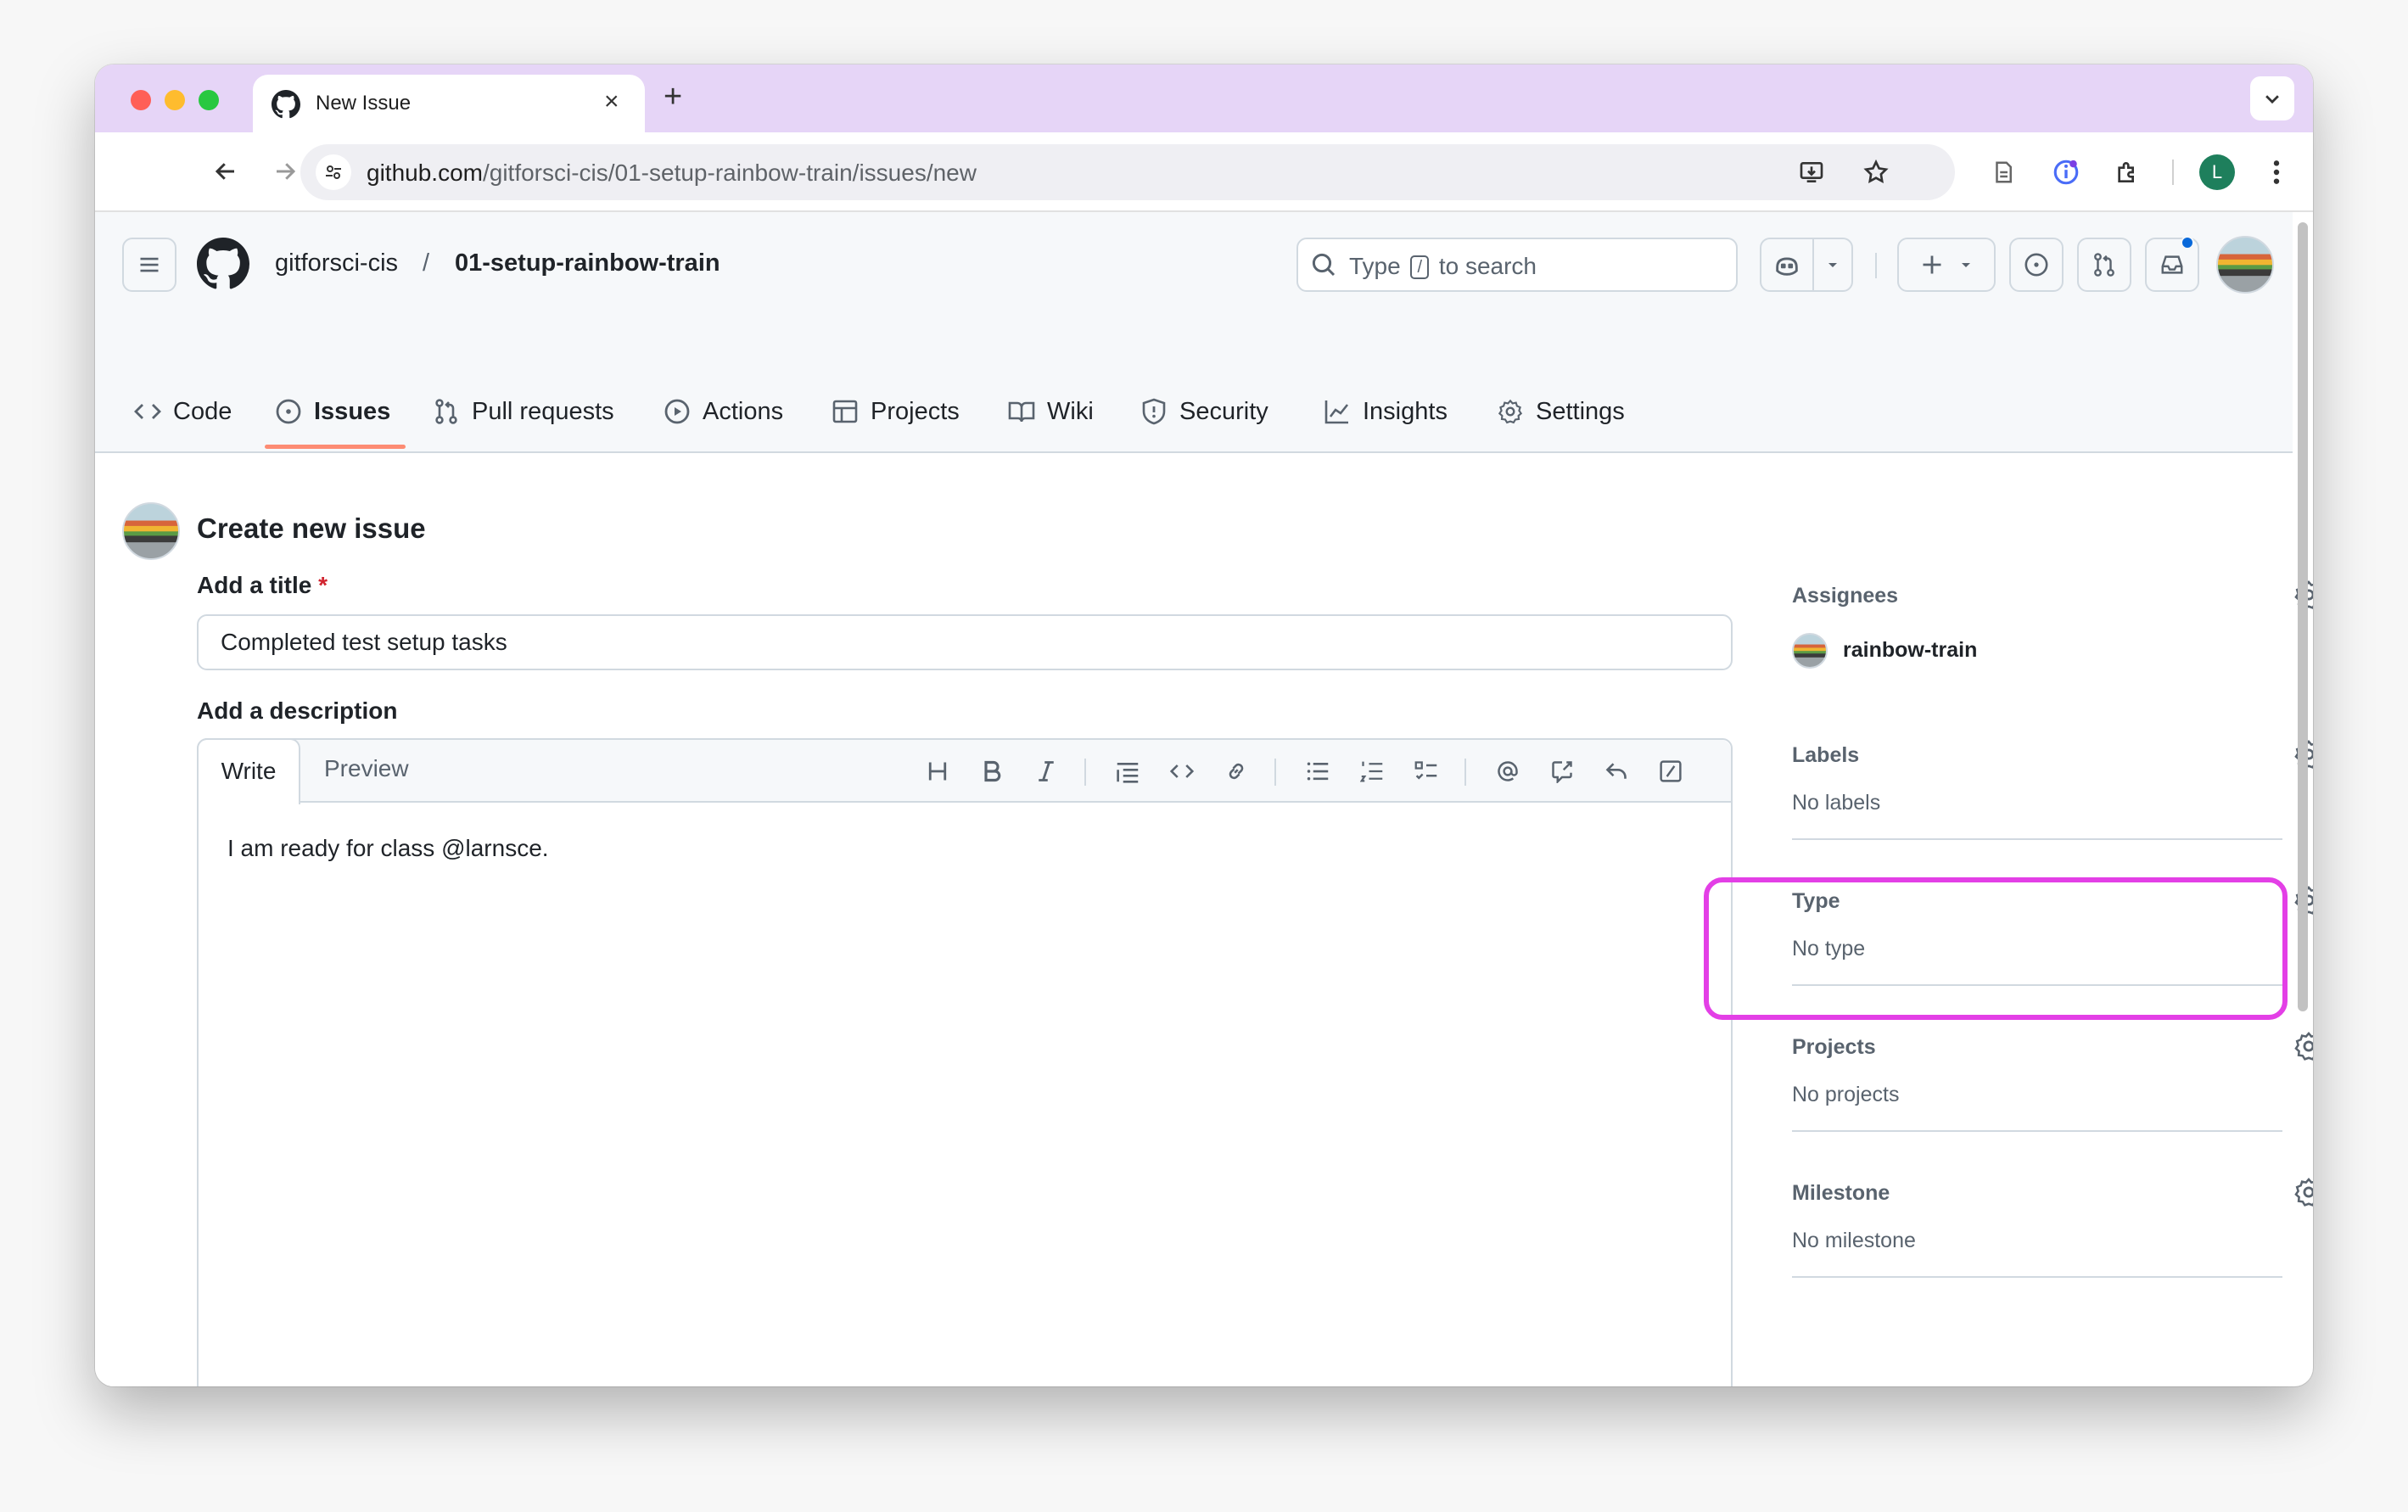 The width and height of the screenshot is (2408, 1512). I want to click on active-tab-indicator, so click(335, 447).